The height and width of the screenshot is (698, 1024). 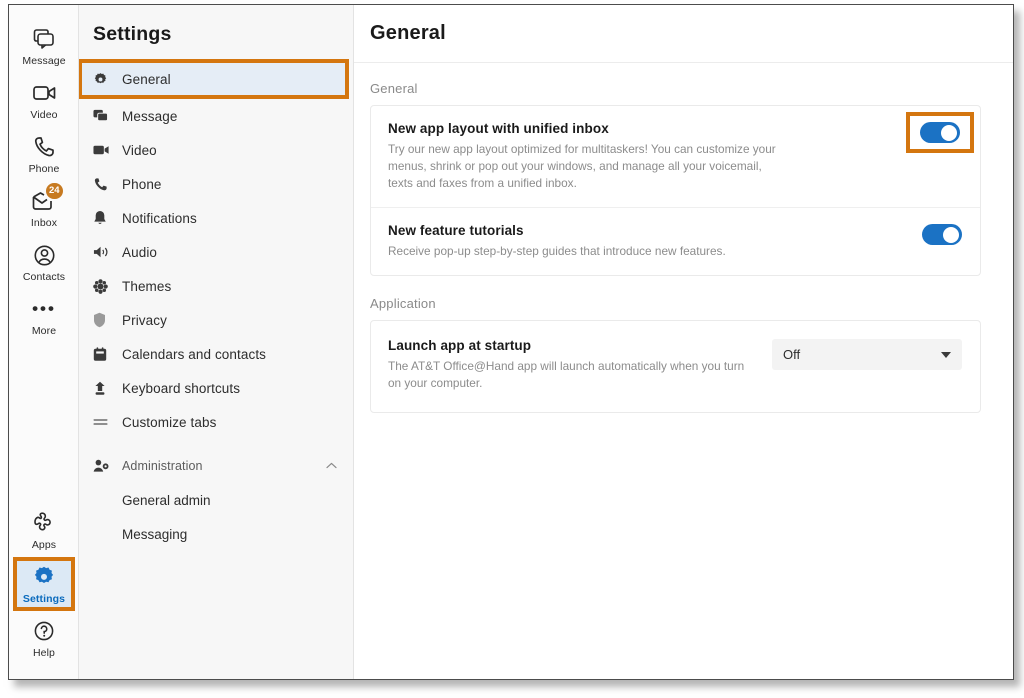 What do you see at coordinates (216, 184) in the screenshot?
I see `sidebar-item-phone: Phone` at bounding box center [216, 184].